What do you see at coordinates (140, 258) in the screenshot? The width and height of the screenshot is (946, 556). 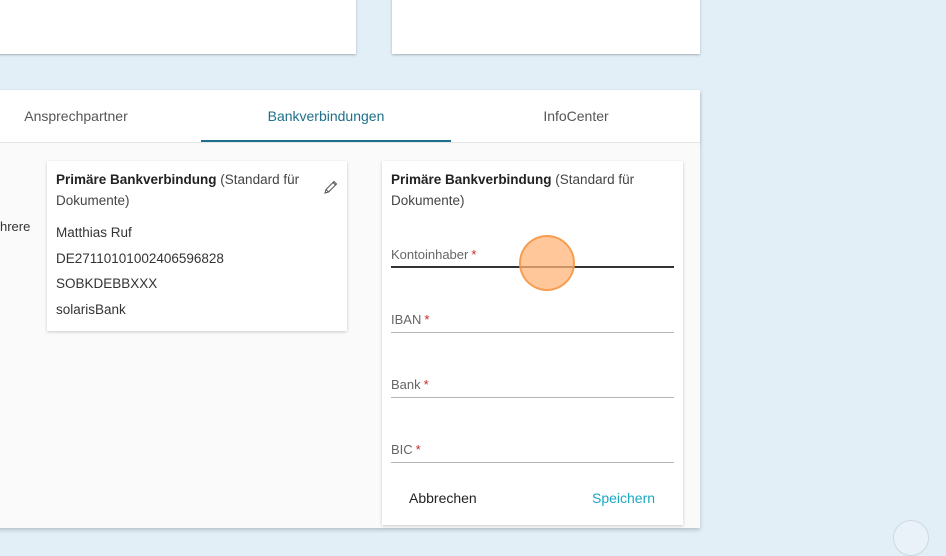 I see `iban-value: DE27110101002406596828` at bounding box center [140, 258].